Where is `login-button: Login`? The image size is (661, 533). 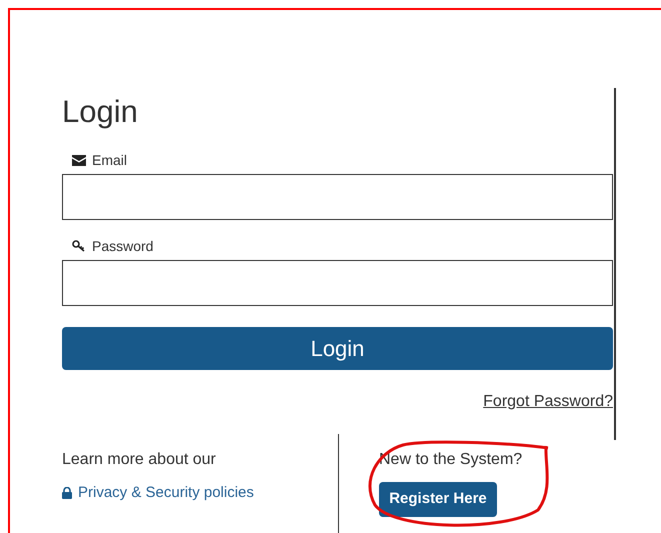 login-button: Login is located at coordinates (337, 348).